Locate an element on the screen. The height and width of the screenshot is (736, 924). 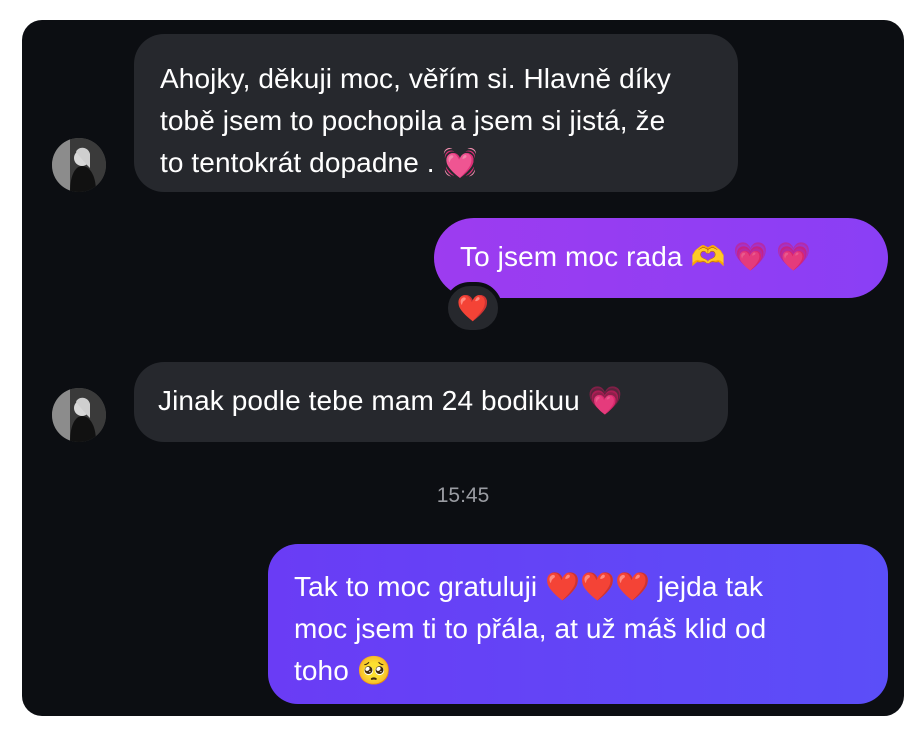
message-text: Jinak podle tebe mam 24 bodikuu 💗 is located at coordinates (390, 400).